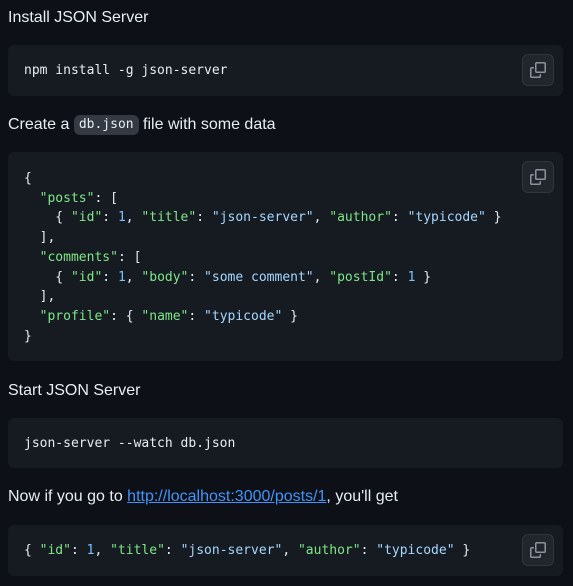 This screenshot has height=586, width=573. What do you see at coordinates (285, 70) in the screenshot?
I see `install-code-block: npm install -g json-server` at bounding box center [285, 70].